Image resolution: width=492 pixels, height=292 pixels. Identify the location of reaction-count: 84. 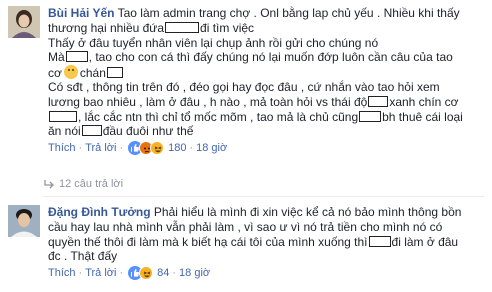
(163, 273).